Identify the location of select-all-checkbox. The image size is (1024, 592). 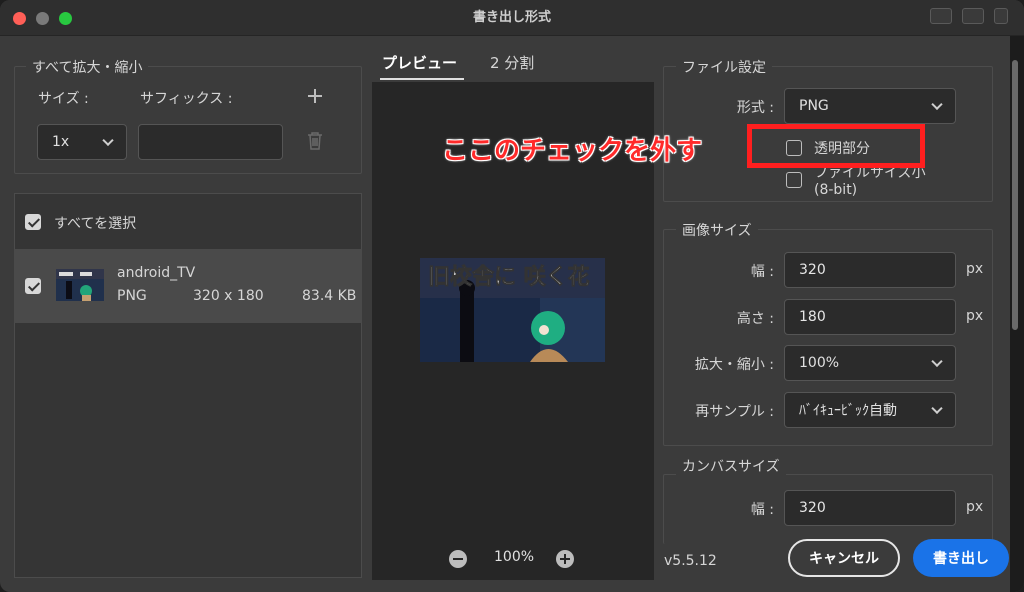
(33, 222).